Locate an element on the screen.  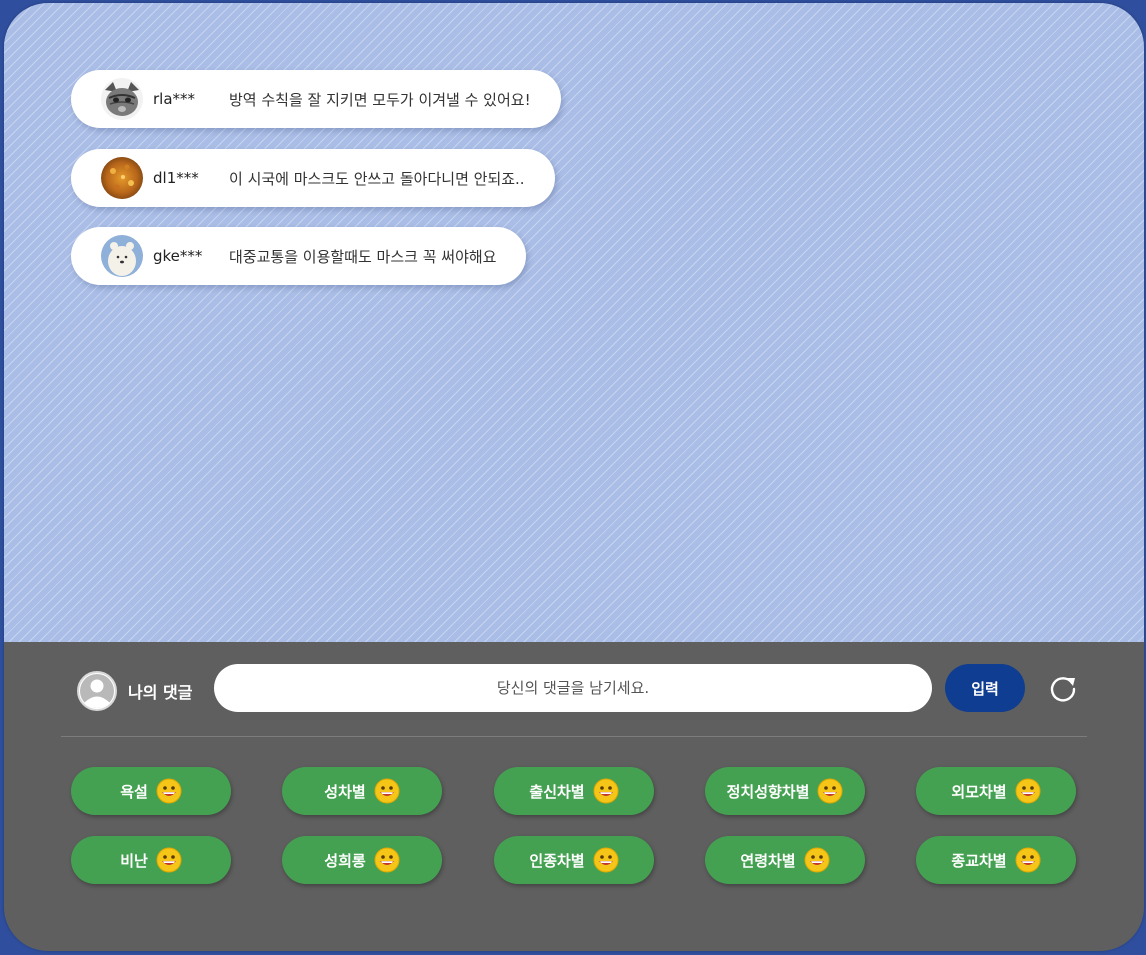
tag-button: 외모차별 is located at coordinates (996, 791).